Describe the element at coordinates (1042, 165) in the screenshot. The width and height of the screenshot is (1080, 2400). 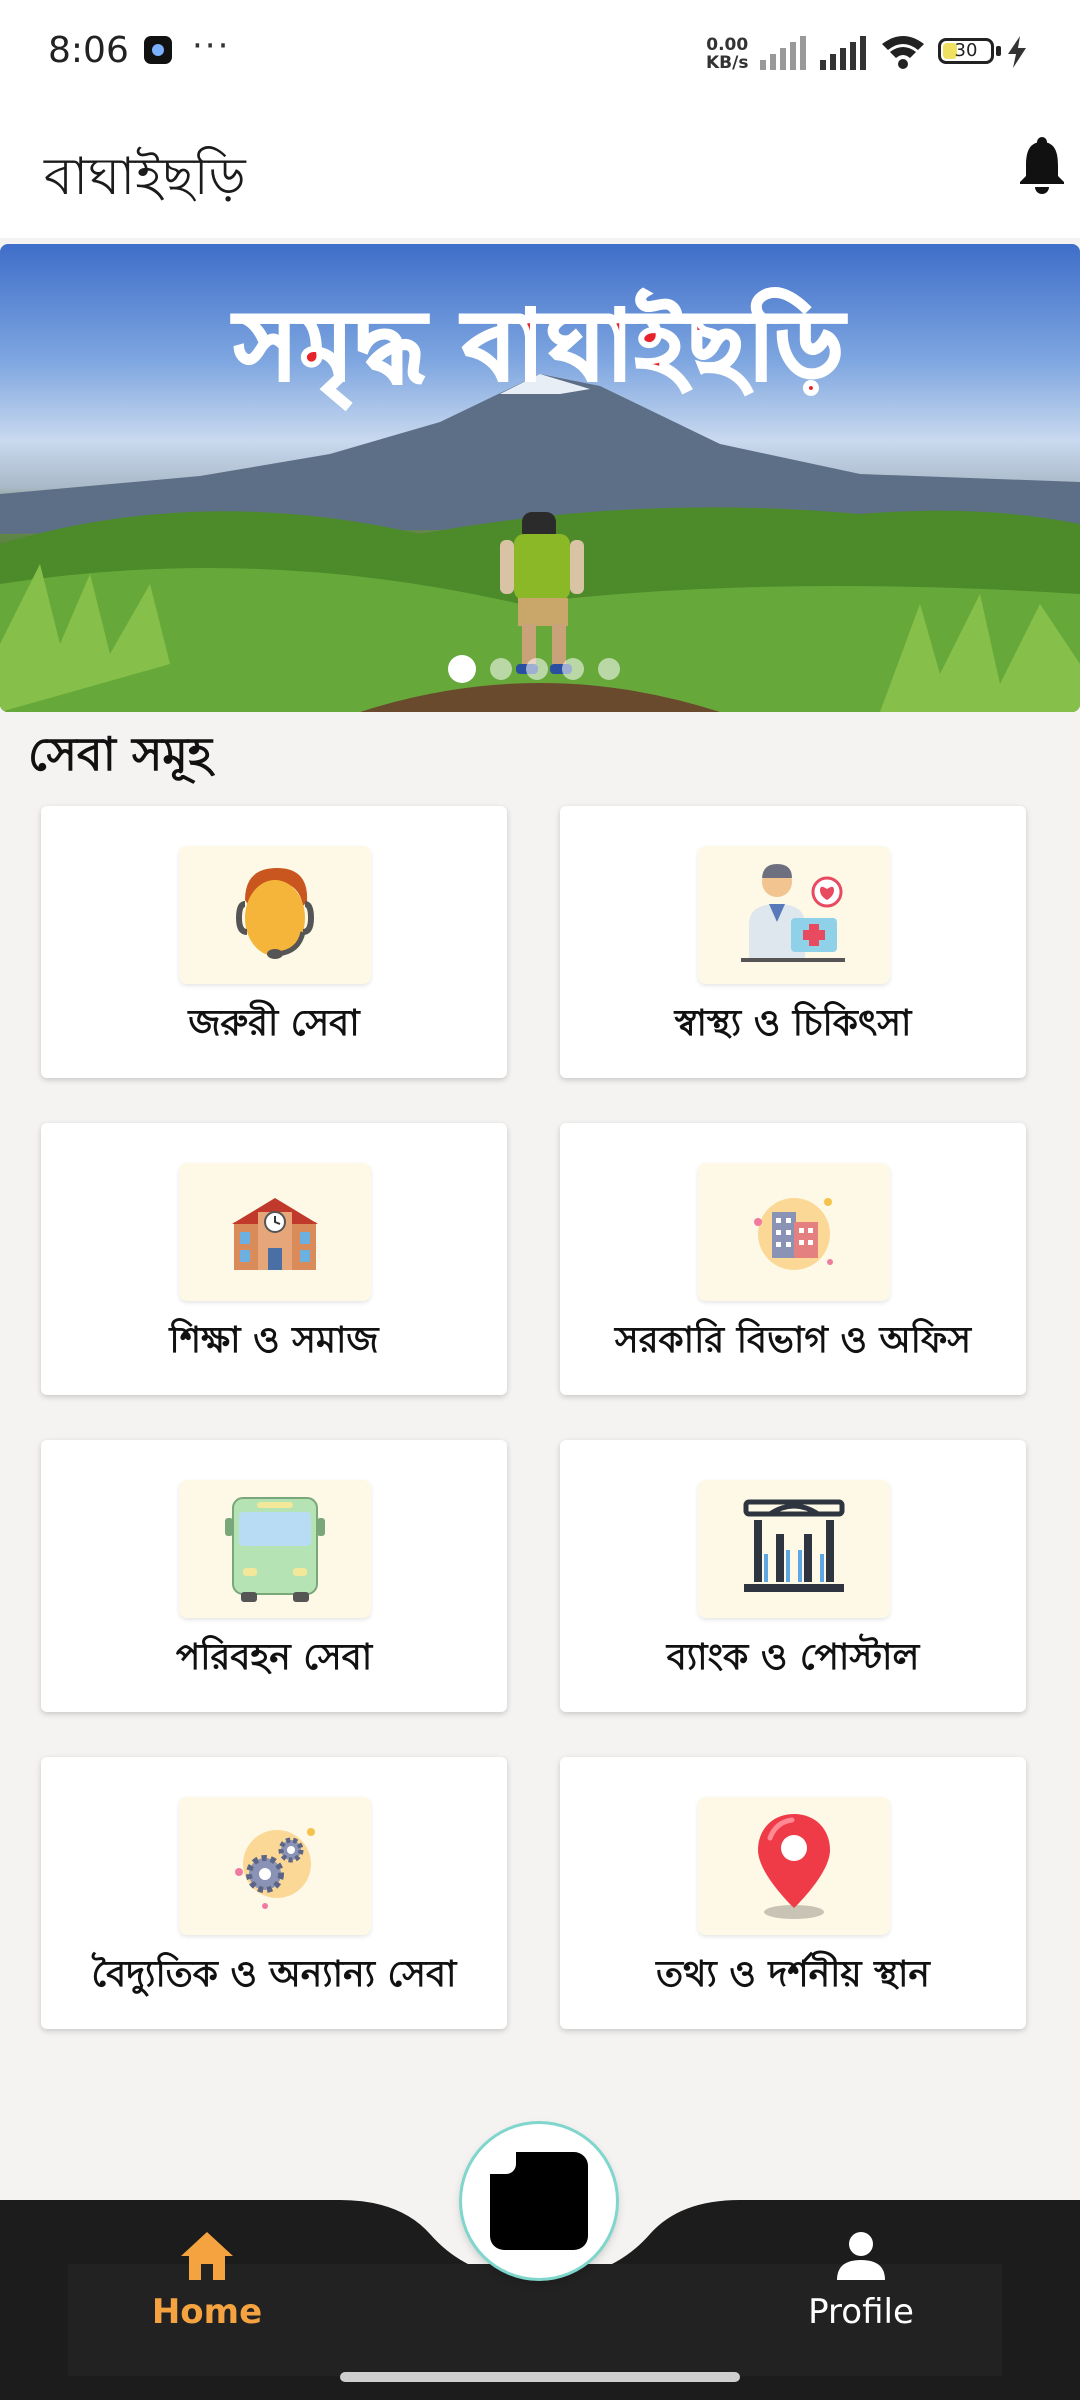
I see `notification-bell-icon` at that location.